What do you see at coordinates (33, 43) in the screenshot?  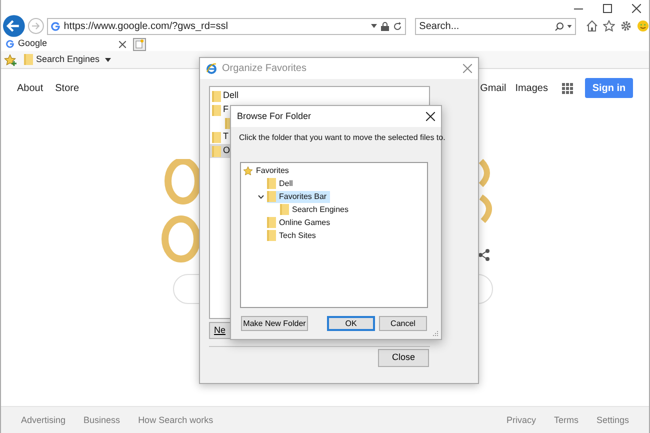 I see `tab-title: Google` at bounding box center [33, 43].